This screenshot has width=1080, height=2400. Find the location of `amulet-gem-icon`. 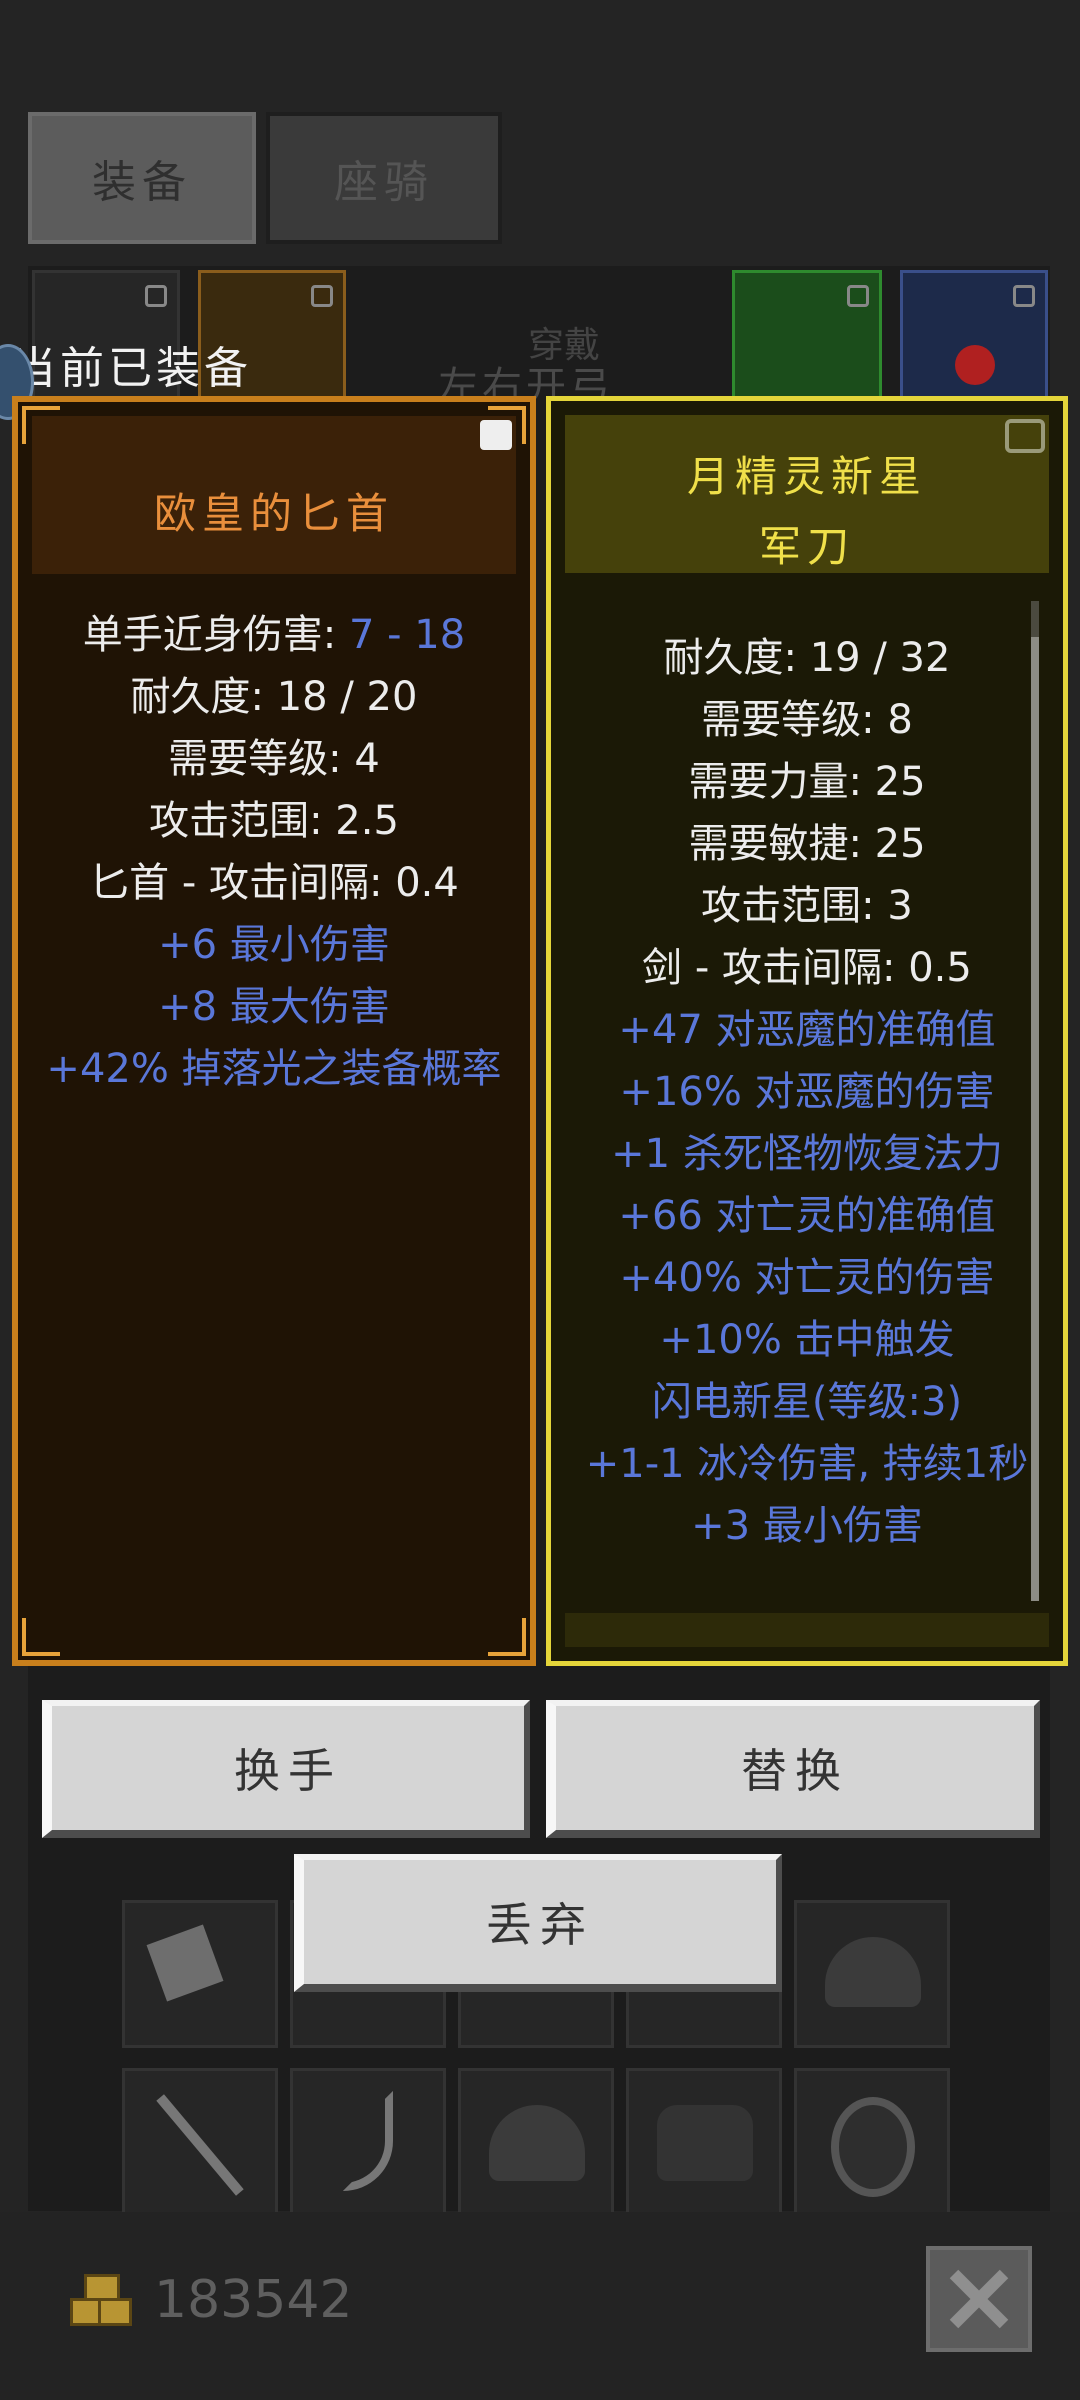

amulet-gem-icon is located at coordinates (975, 365).